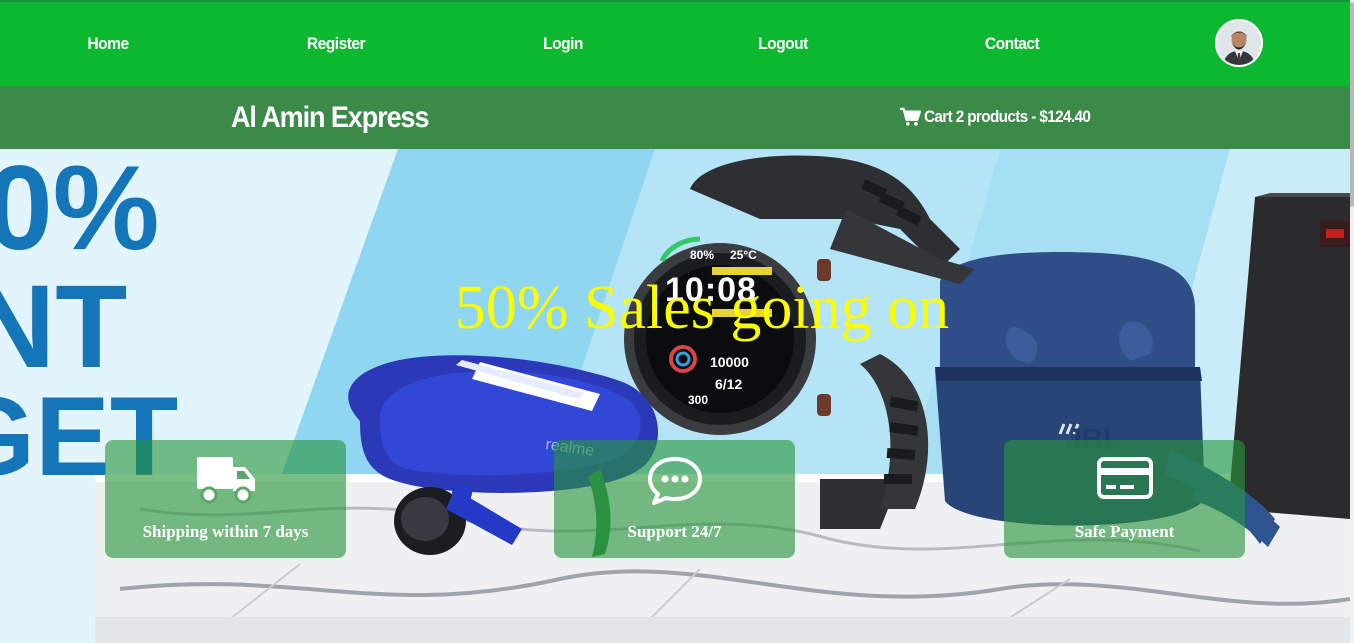  What do you see at coordinates (743, 255) in the screenshot?
I see `svg-text: 25°C` at bounding box center [743, 255].